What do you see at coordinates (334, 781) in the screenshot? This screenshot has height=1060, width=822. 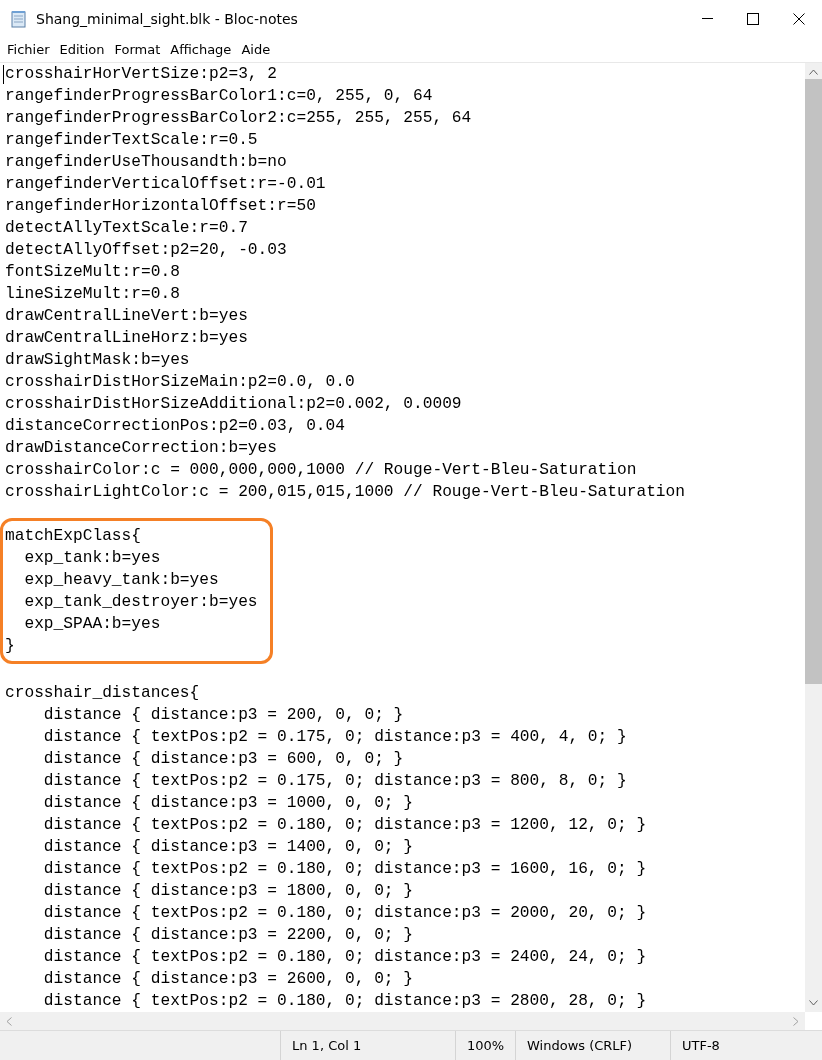 I see `text-line: distance { textPos:p2 = 0.175, 0; distance:p3 = 800, 8, 0; }` at bounding box center [334, 781].